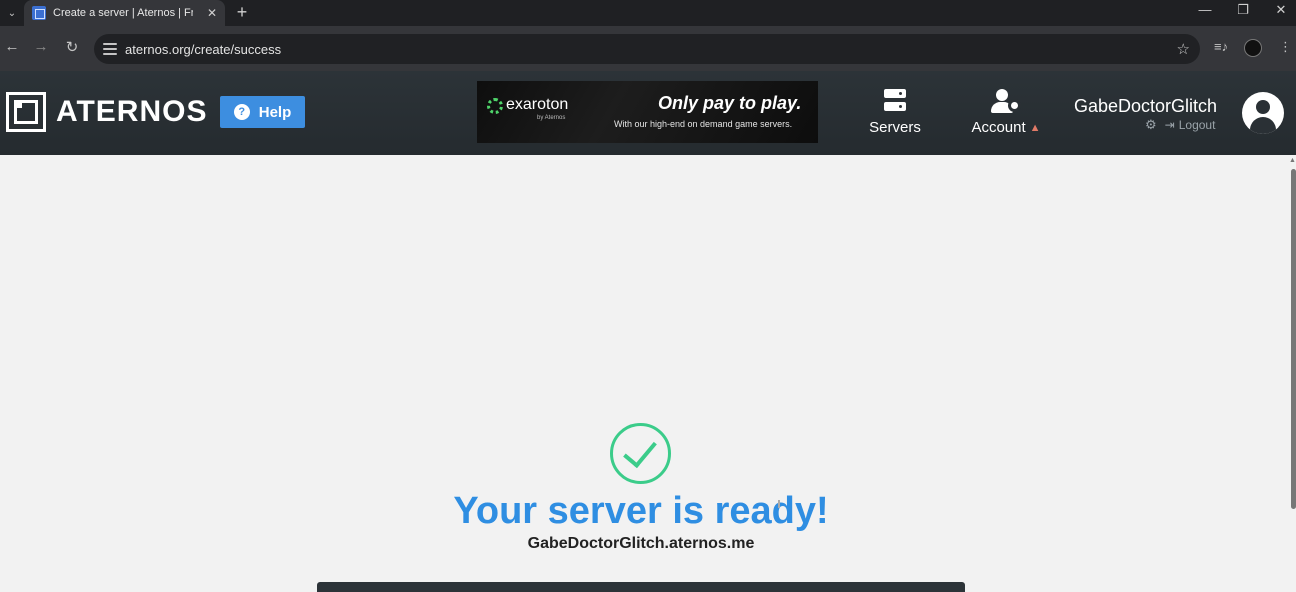 The width and height of the screenshot is (1296, 592). I want to click on page-title: Your server is ready!, so click(641, 511).